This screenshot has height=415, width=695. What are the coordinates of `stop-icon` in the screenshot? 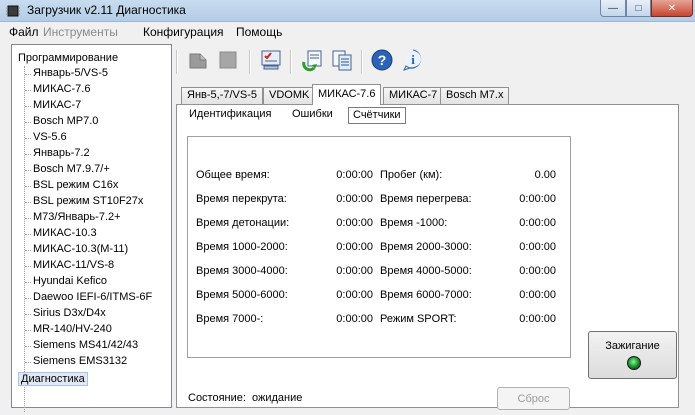 It's located at (228, 60).